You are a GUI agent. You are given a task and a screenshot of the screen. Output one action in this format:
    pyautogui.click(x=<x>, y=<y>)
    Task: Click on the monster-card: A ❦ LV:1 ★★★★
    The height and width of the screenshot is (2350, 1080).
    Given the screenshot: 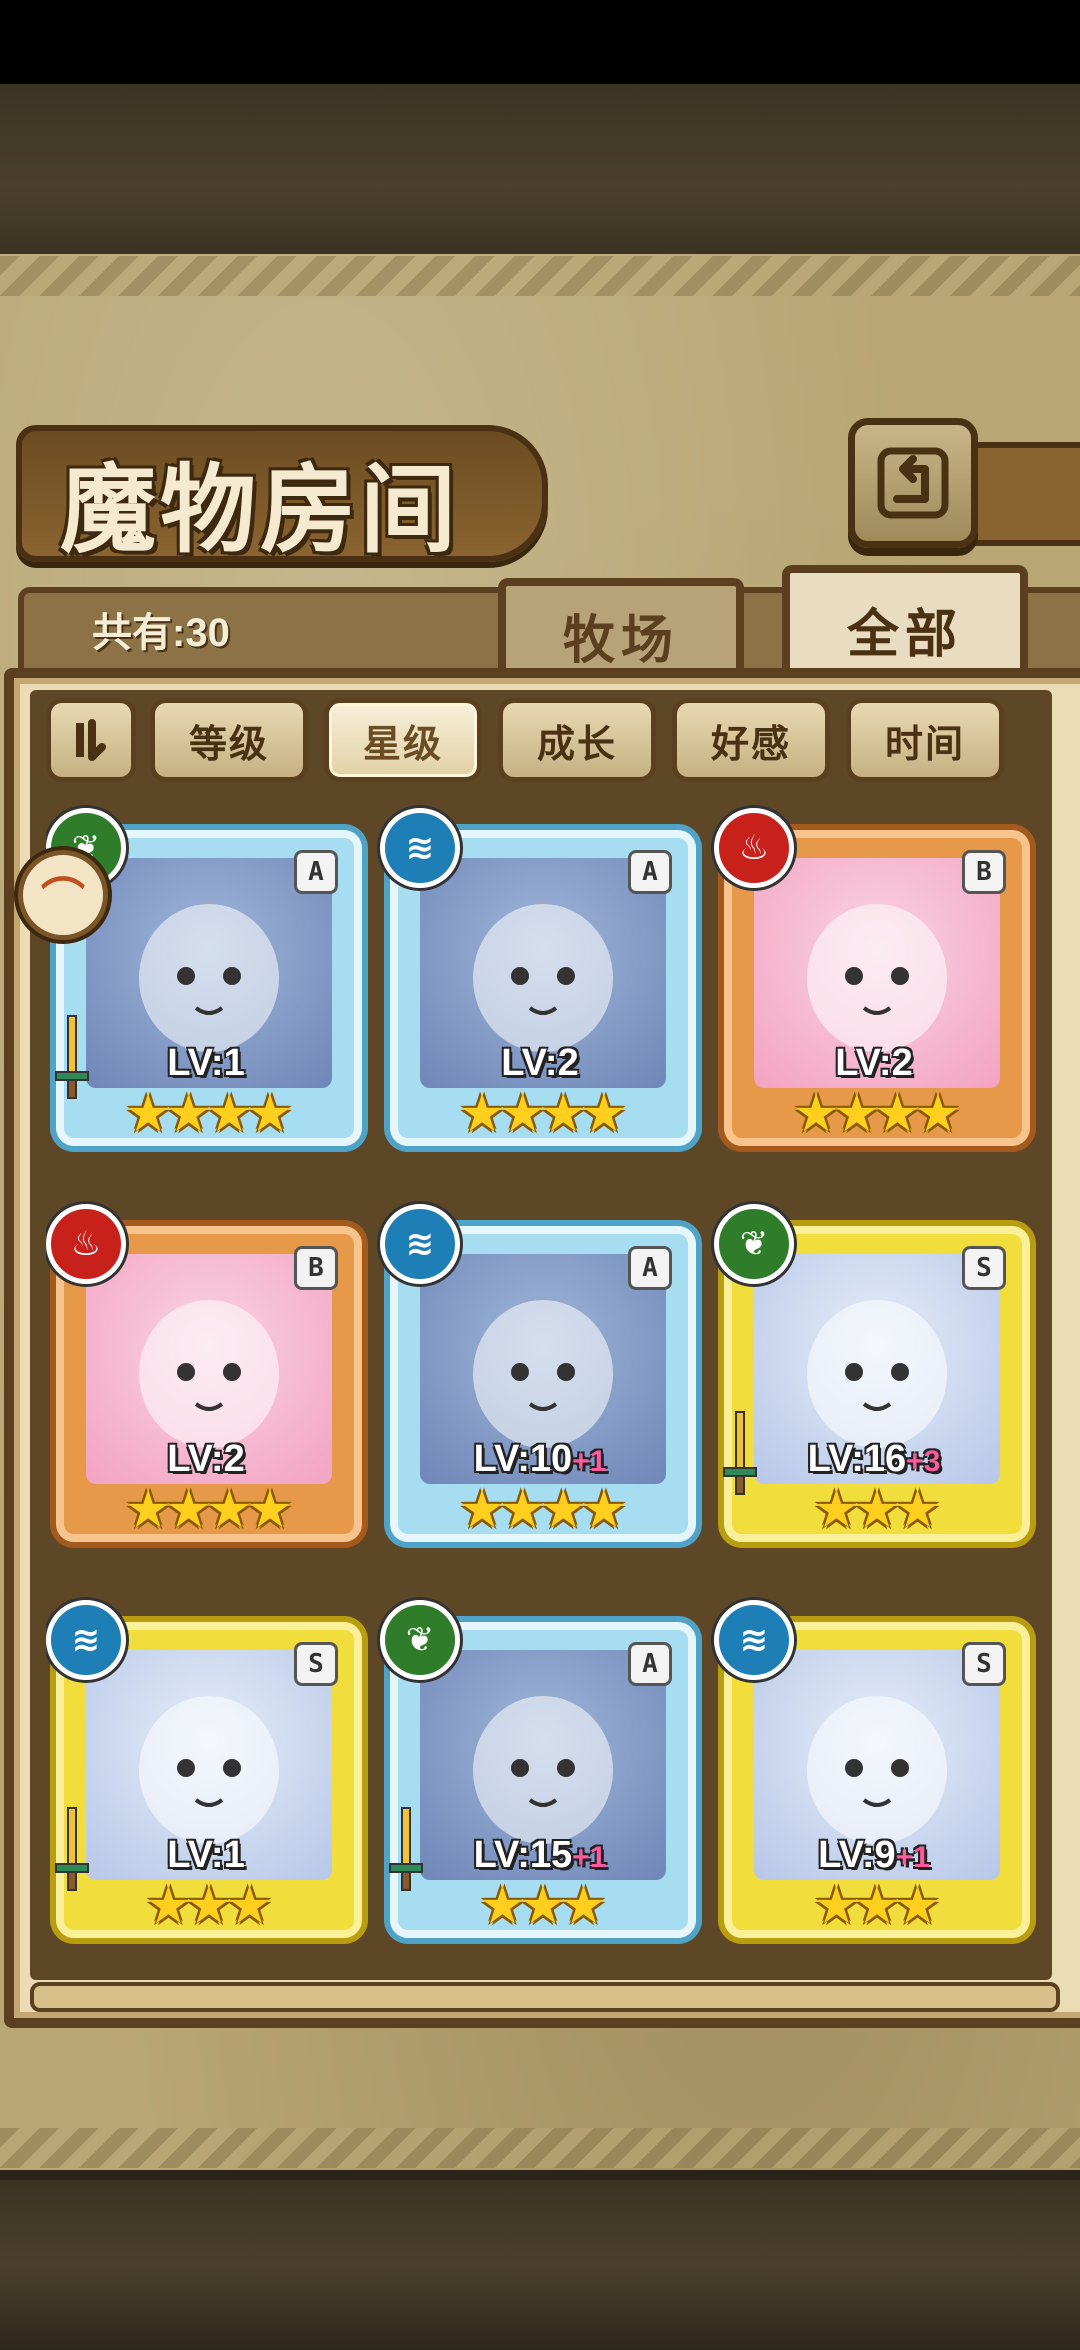 What is the action you would take?
    pyautogui.click(x=206, y=970)
    